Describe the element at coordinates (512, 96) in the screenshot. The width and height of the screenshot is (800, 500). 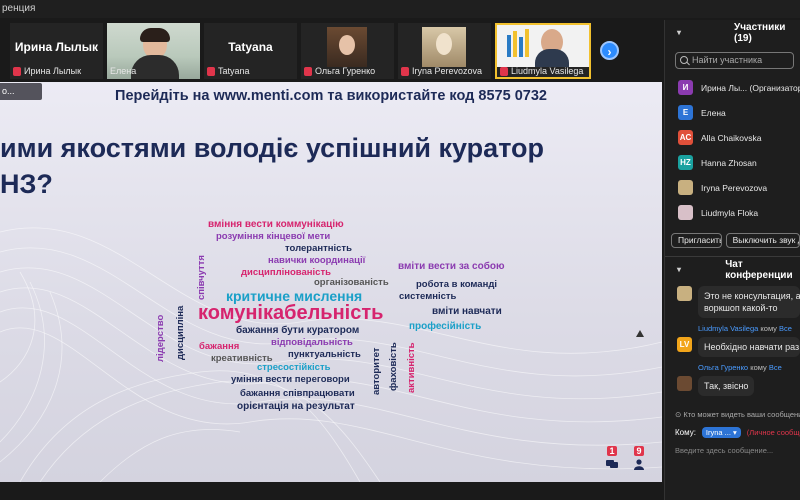
I see `menti-code: 8575 0732` at that location.